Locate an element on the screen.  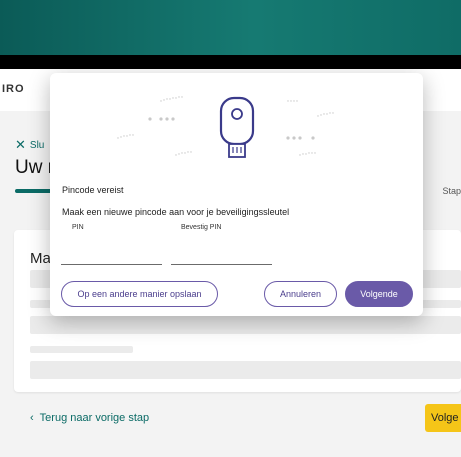
save-other-way-button: Op een andere manier opslaan is located at coordinates (139, 294).